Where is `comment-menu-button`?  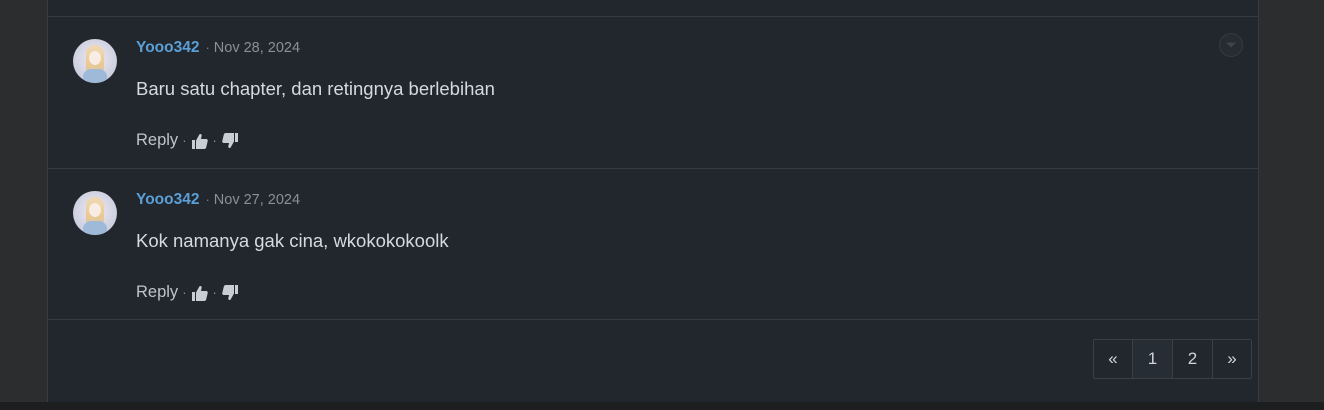
comment-menu-button is located at coordinates (1231, 45).